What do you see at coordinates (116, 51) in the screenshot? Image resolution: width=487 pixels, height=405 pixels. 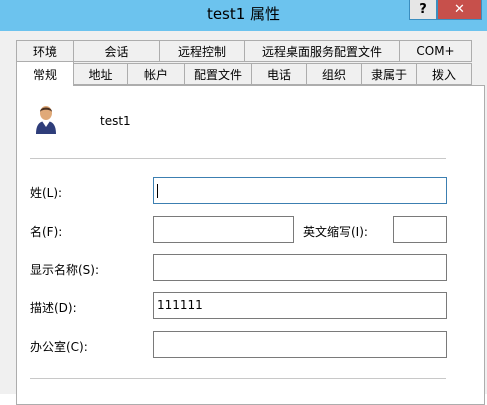 I see `tab-sessions: 会话` at bounding box center [116, 51].